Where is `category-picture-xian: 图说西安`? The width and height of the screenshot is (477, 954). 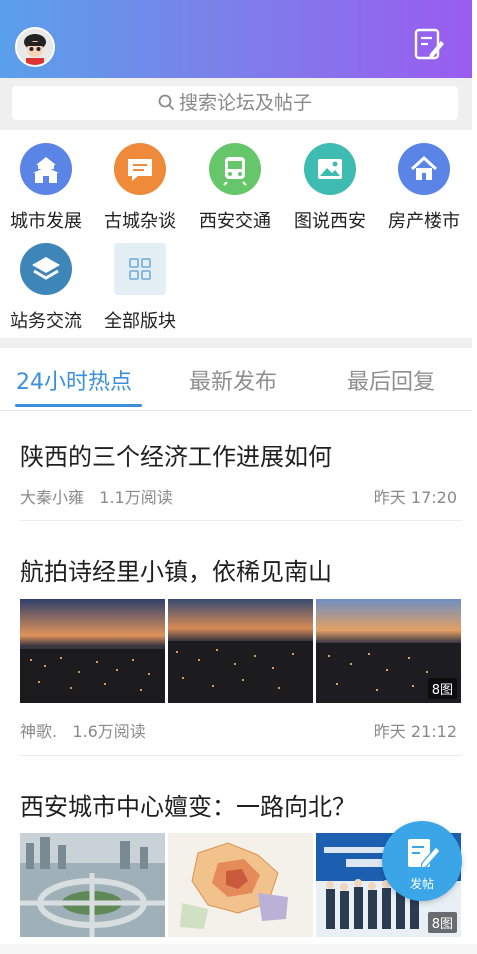
category-picture-xian: 图说西安 is located at coordinates (330, 181).